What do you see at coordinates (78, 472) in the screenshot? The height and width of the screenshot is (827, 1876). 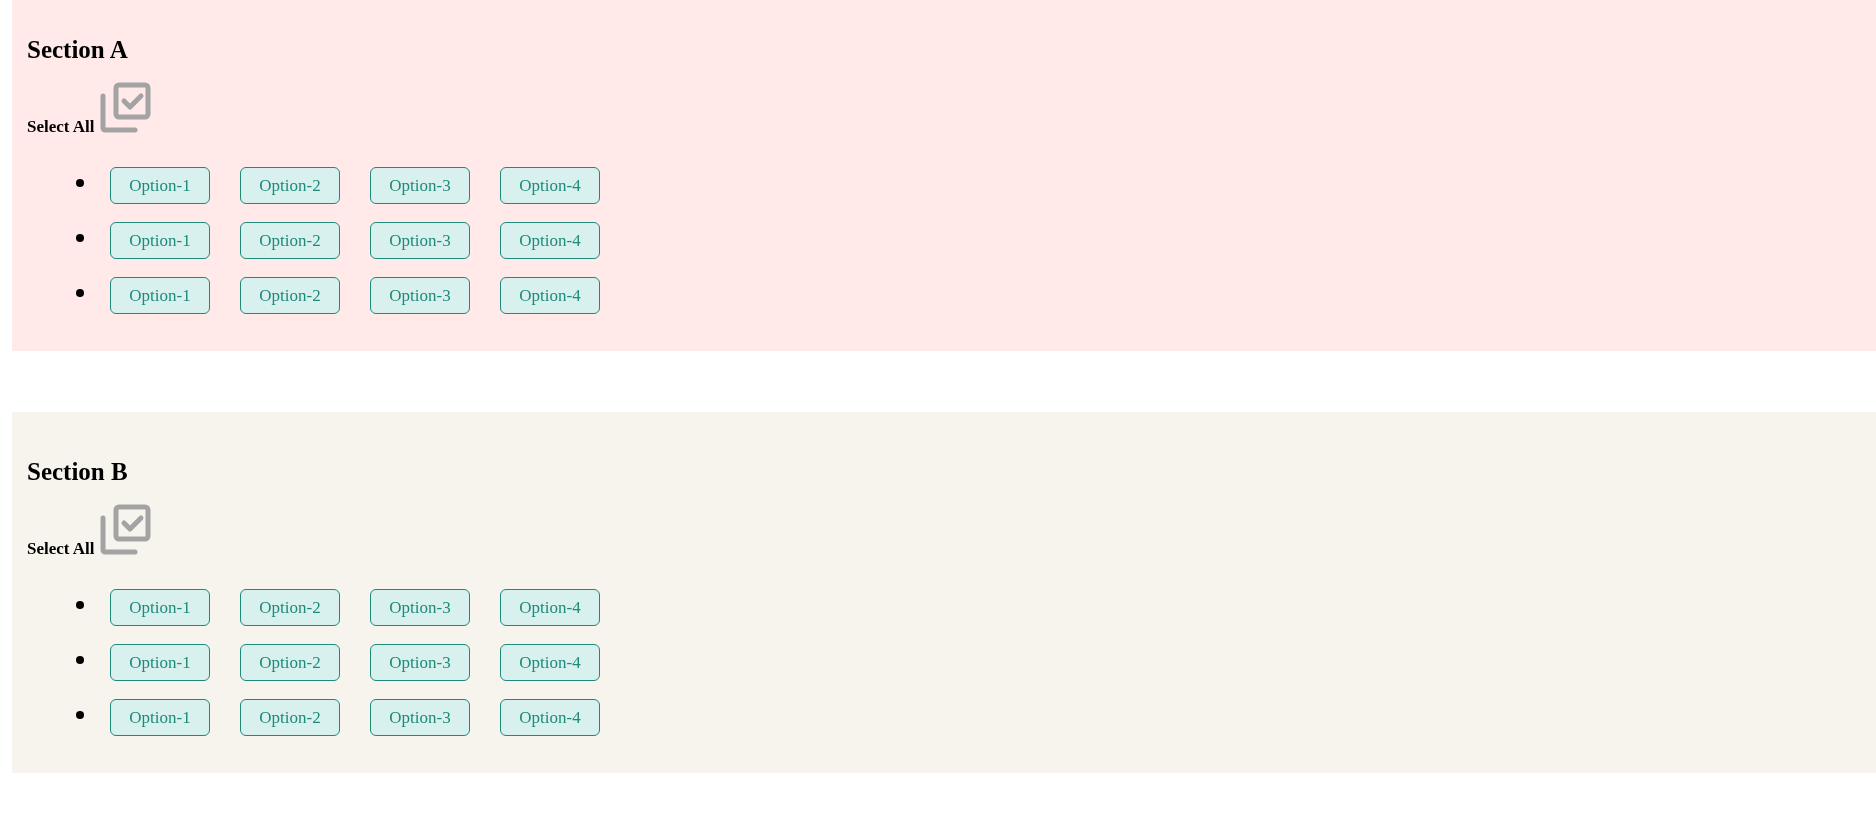 I see `section-heading: Section B` at bounding box center [78, 472].